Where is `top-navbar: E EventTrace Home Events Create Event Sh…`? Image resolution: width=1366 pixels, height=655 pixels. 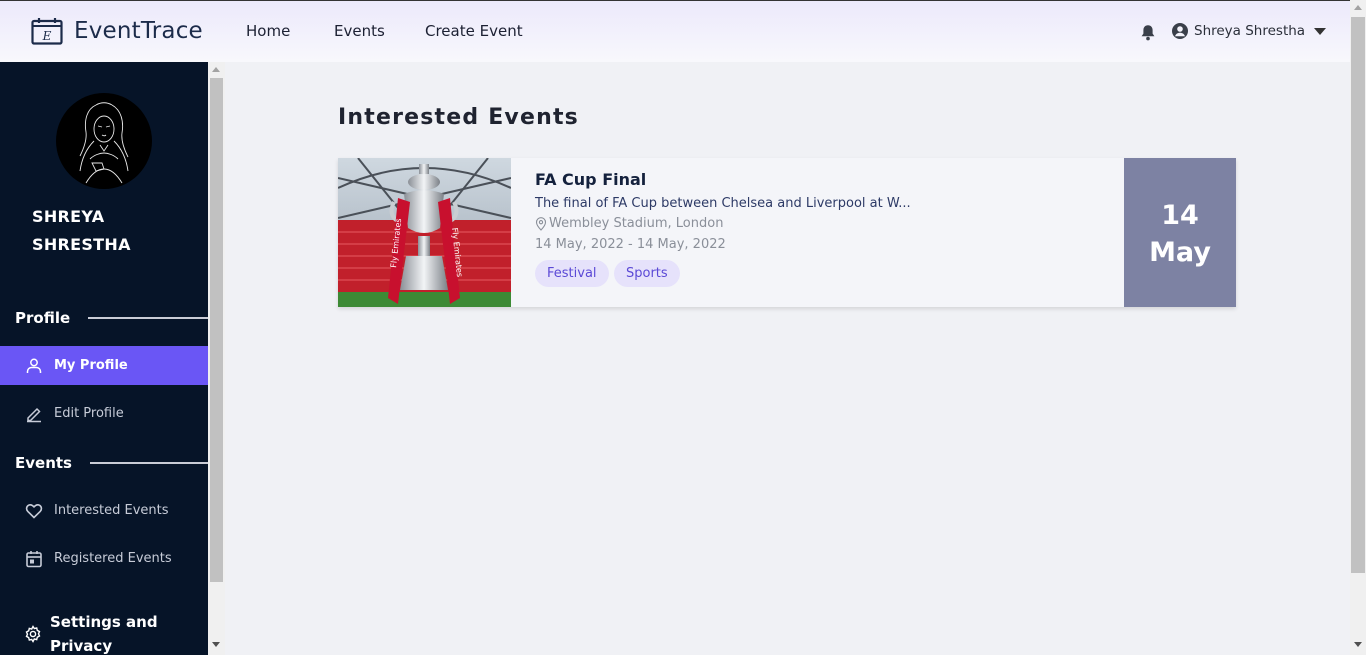 top-navbar: E EventTrace Home Events Create Event Sh… is located at coordinates (675, 31).